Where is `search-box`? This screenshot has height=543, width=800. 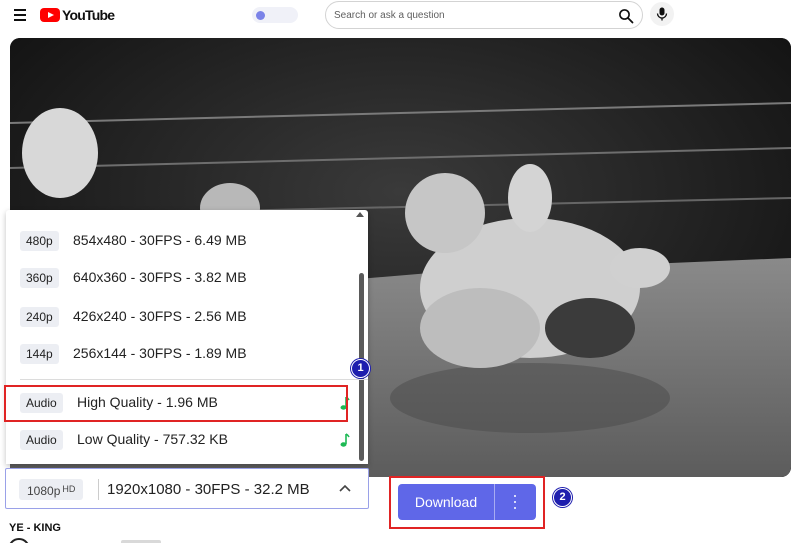 search-box is located at coordinates (484, 15).